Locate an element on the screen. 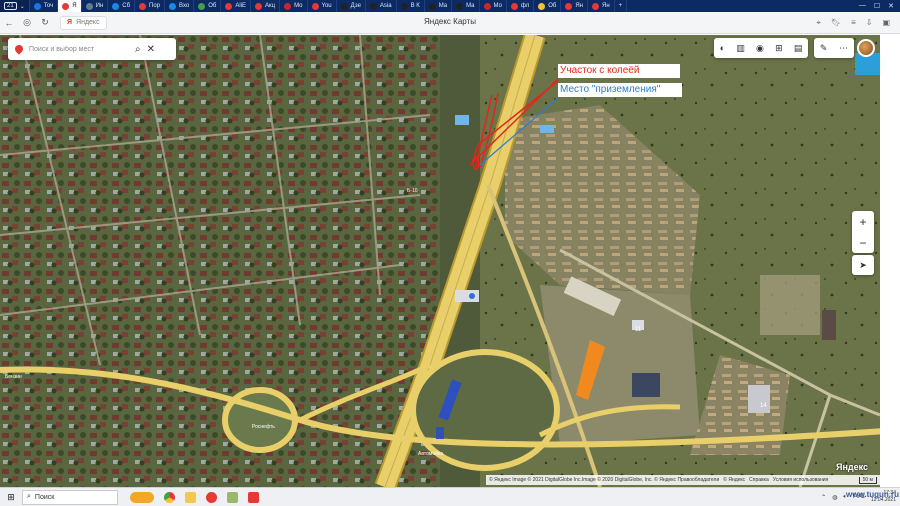 This screenshot has height=506, width=900. browser-tab: фл is located at coordinates (521, 6).